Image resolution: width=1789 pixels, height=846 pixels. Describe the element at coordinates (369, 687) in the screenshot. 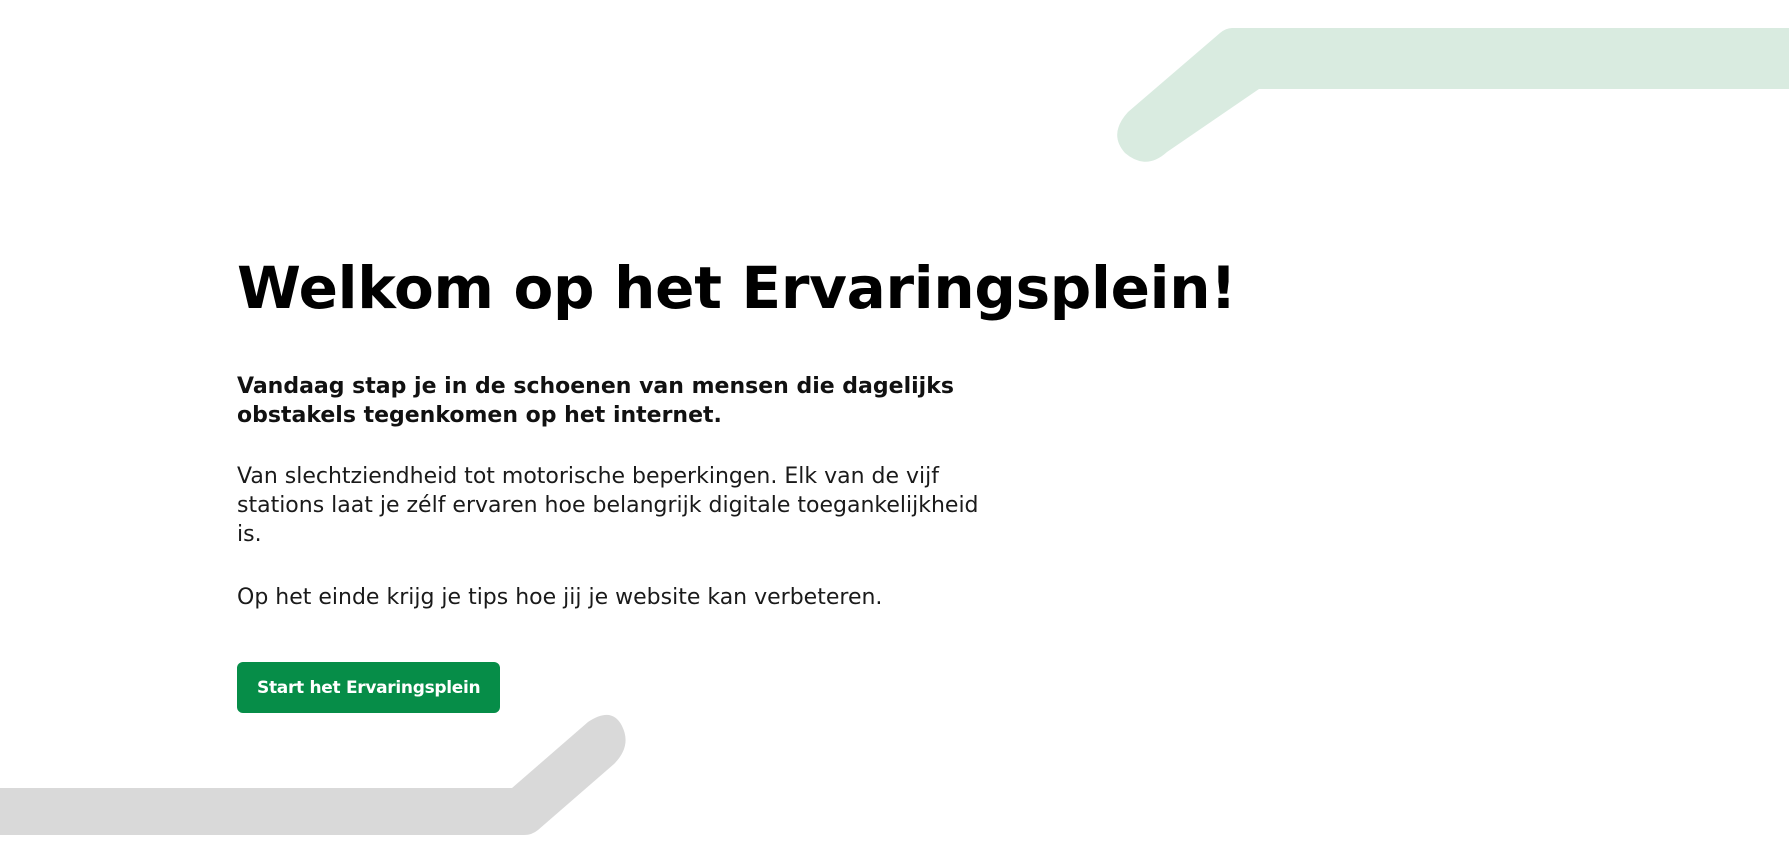

I see `start-button: Start het Ervaringsplein` at that location.